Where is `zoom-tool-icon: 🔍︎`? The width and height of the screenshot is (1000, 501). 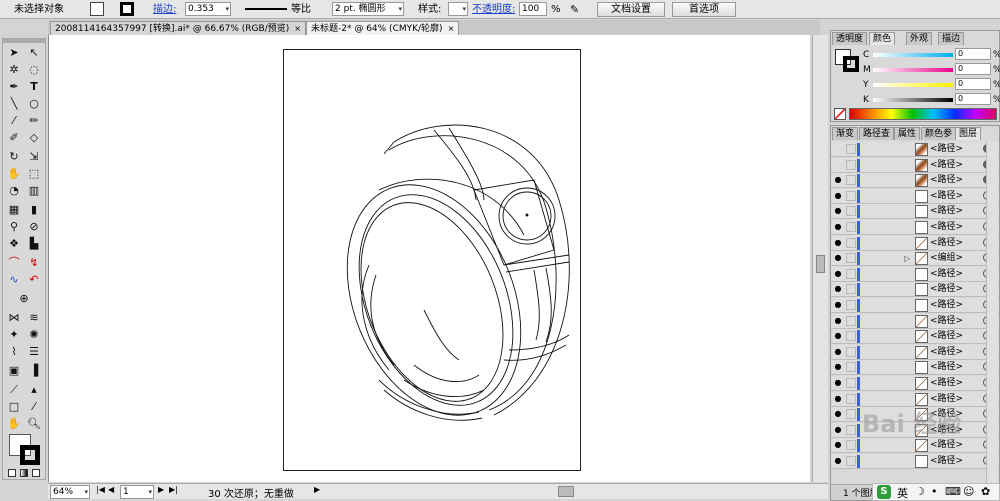 zoom-tool-icon: 🔍︎ is located at coordinates (34, 424).